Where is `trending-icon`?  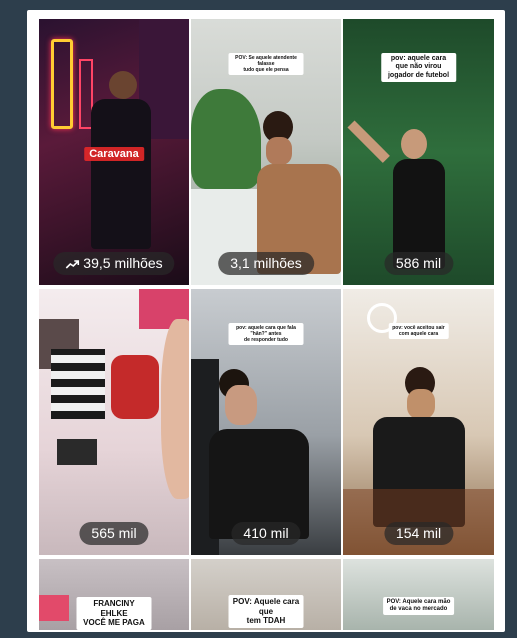 trending-icon is located at coordinates (72, 264).